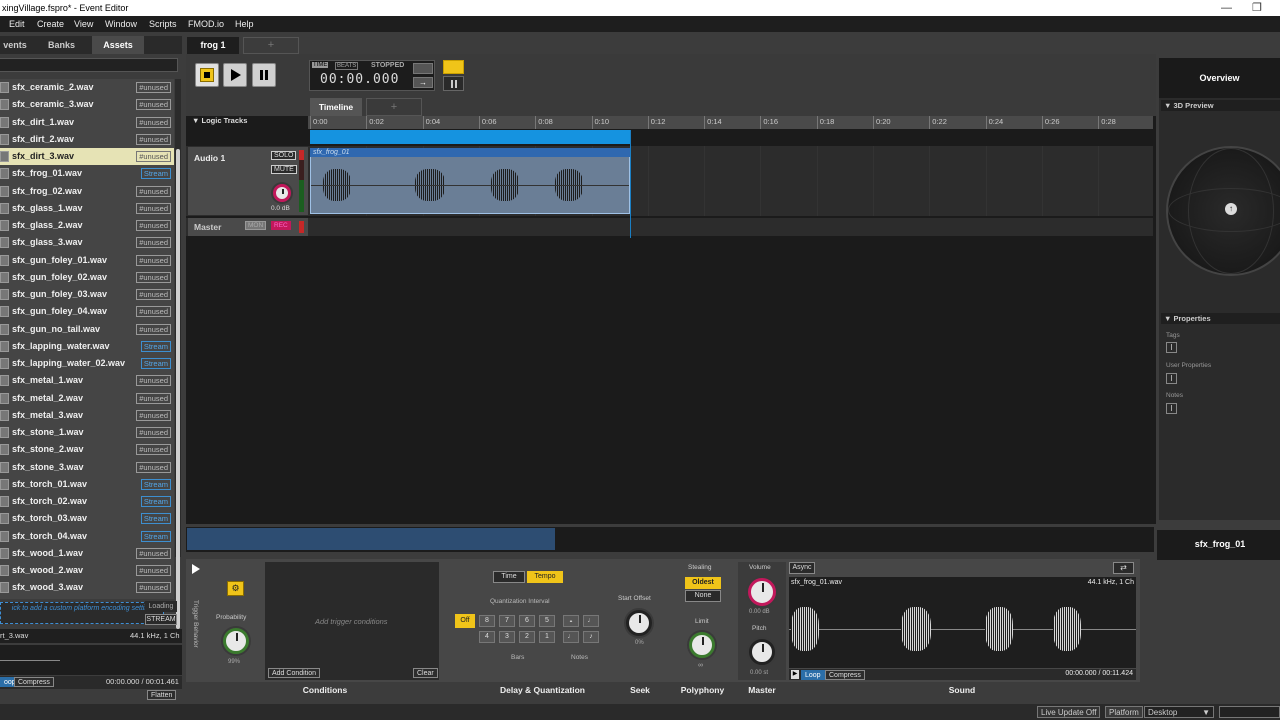 This screenshot has width=1280, height=720. I want to click on quant-bars-button: 3, so click(507, 637).